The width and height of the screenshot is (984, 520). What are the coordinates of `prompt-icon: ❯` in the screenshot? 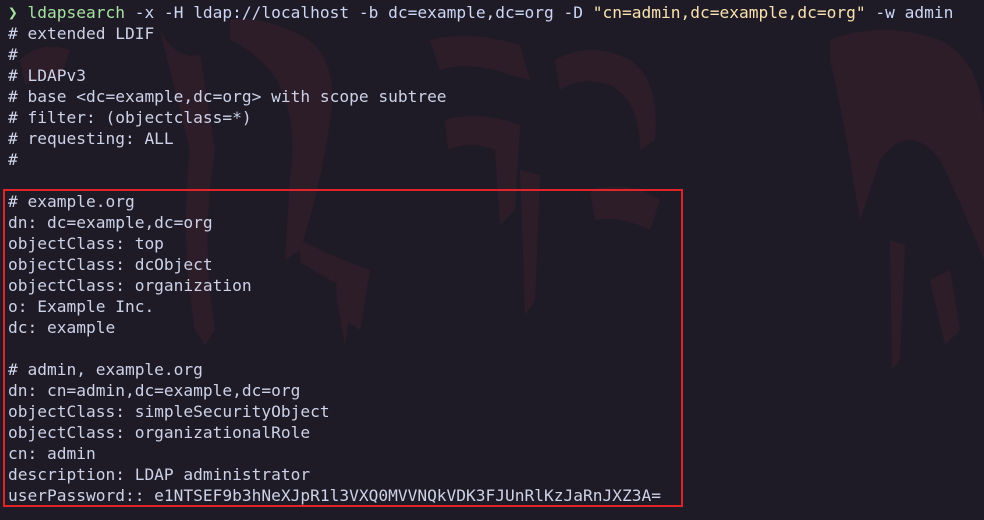 It's located at (13, 12).